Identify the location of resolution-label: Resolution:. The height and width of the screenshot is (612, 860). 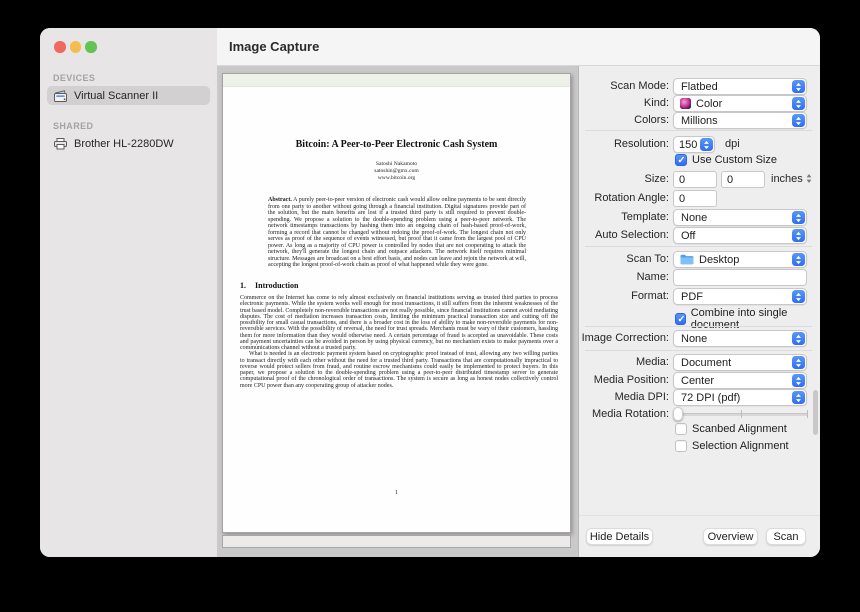
(641, 144).